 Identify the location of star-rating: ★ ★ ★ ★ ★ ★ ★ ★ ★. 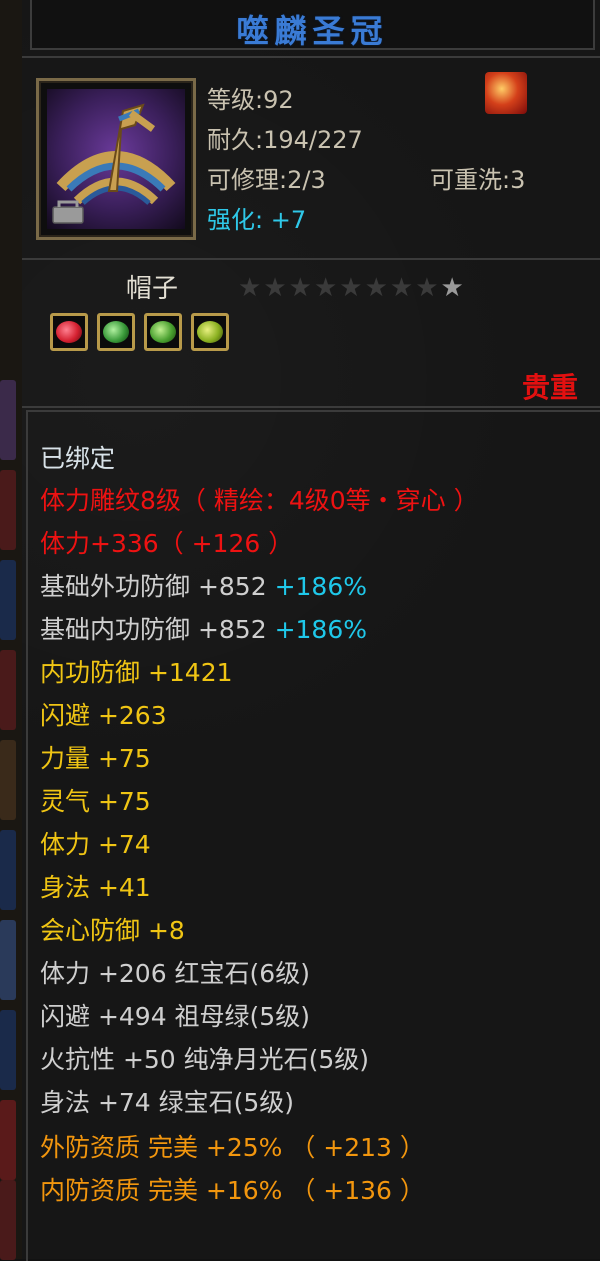
(351, 288).